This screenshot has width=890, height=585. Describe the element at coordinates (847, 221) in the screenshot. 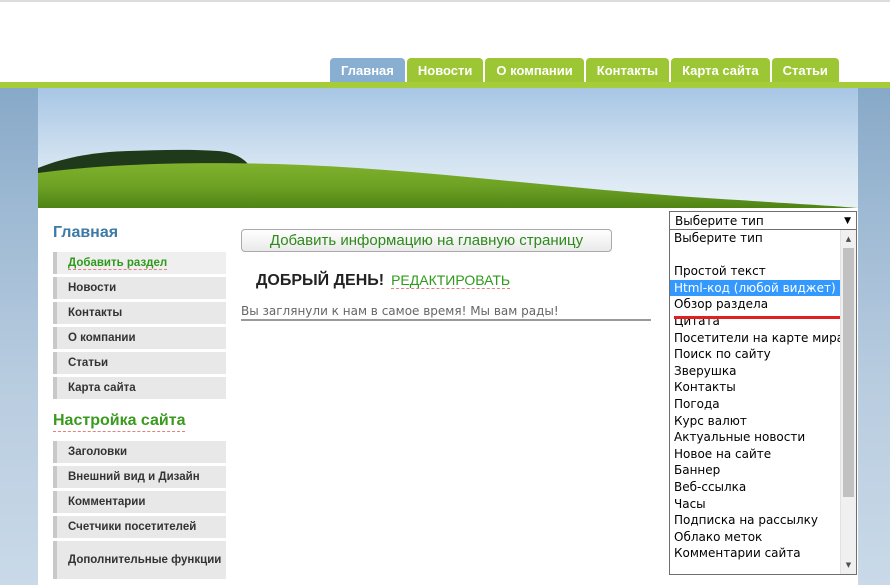

I see `chevron-down-icon: ▼` at that location.